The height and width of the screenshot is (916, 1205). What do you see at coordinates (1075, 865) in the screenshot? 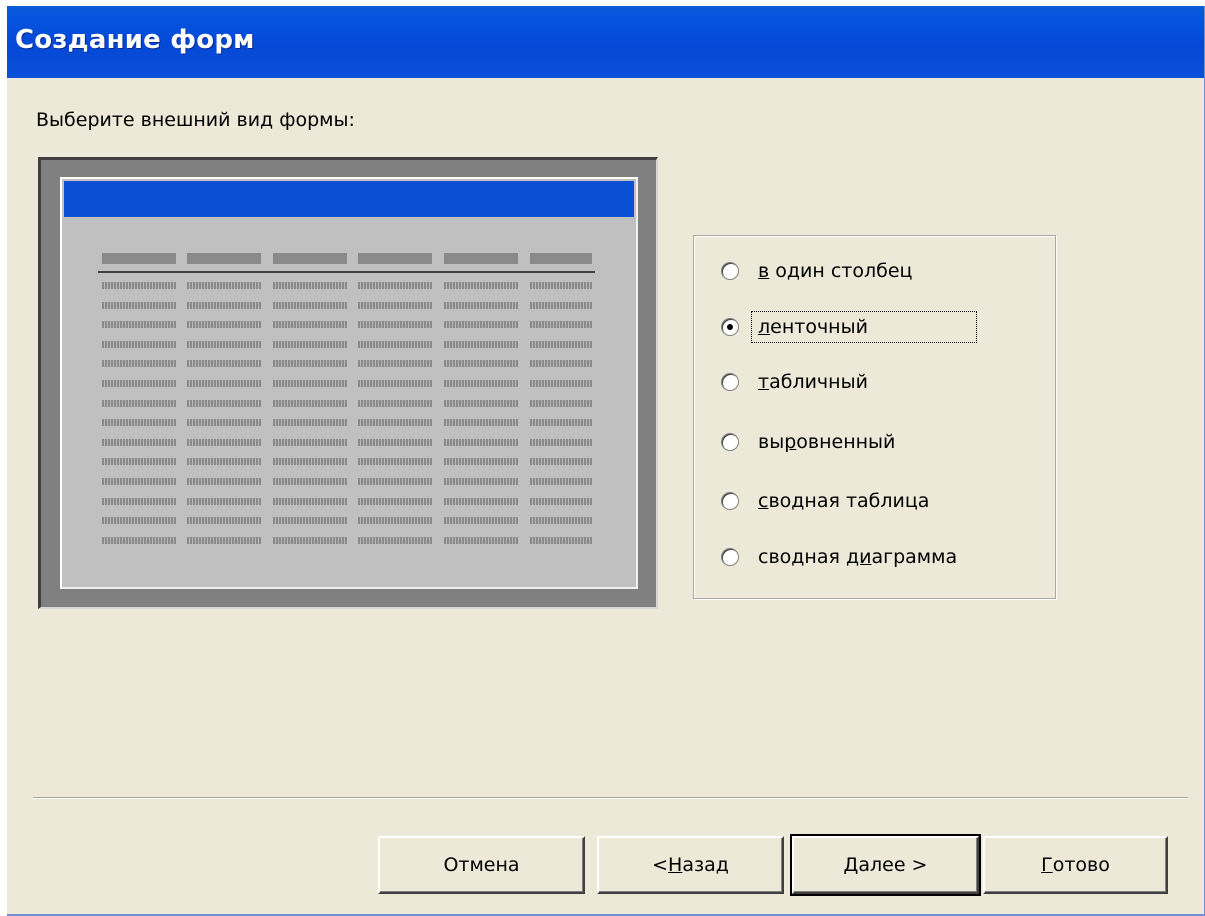
I see `finish-button: Готово` at bounding box center [1075, 865].